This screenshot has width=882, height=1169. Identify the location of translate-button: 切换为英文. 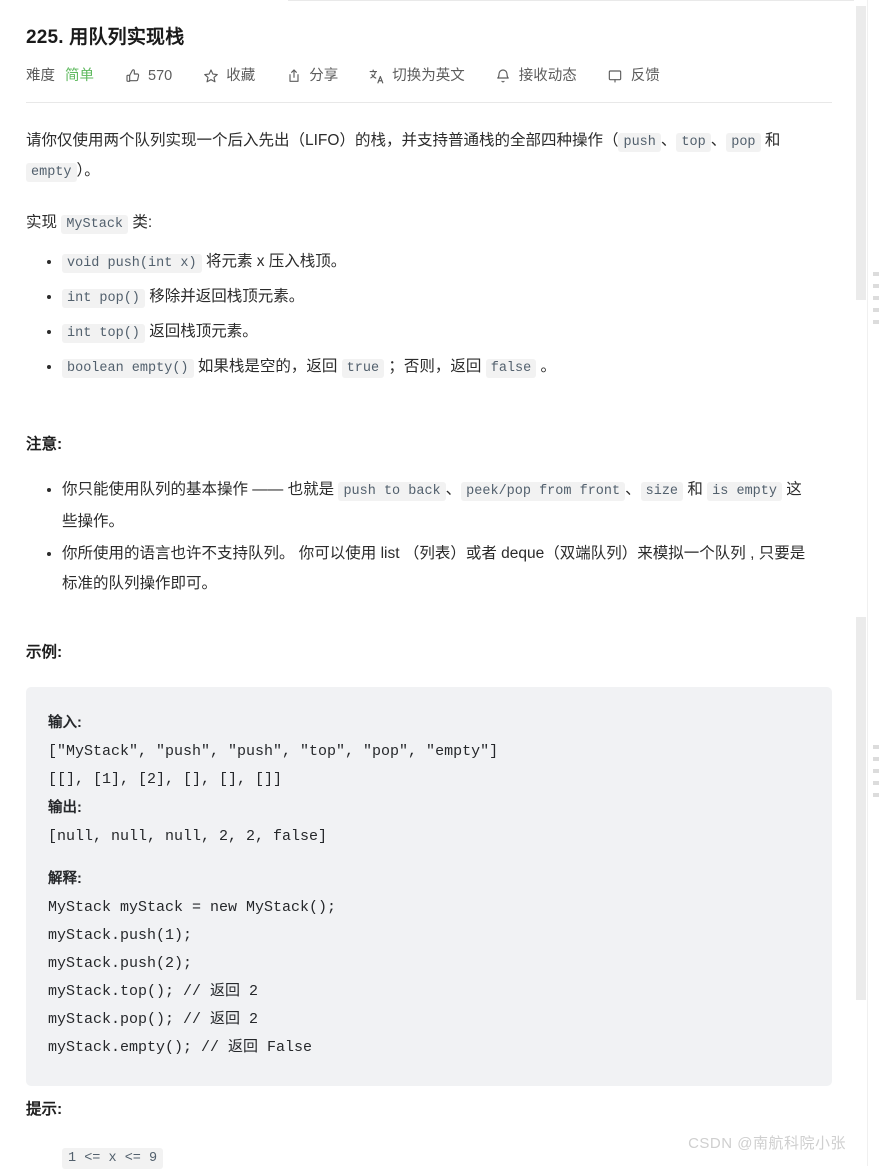
(416, 76).